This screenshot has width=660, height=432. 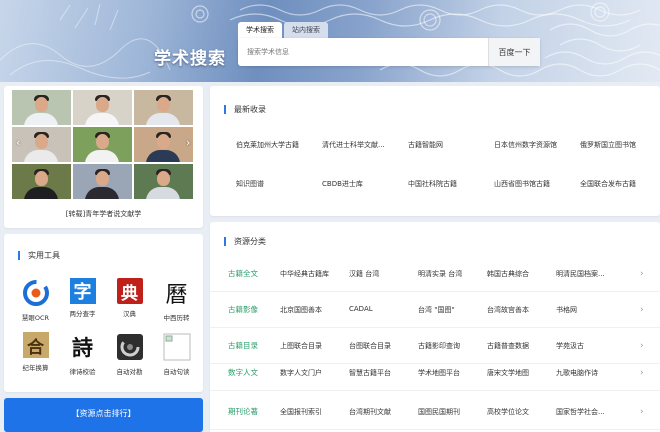 I want to click on resource-link: 九歌电脑作诗, so click(x=590, y=373).